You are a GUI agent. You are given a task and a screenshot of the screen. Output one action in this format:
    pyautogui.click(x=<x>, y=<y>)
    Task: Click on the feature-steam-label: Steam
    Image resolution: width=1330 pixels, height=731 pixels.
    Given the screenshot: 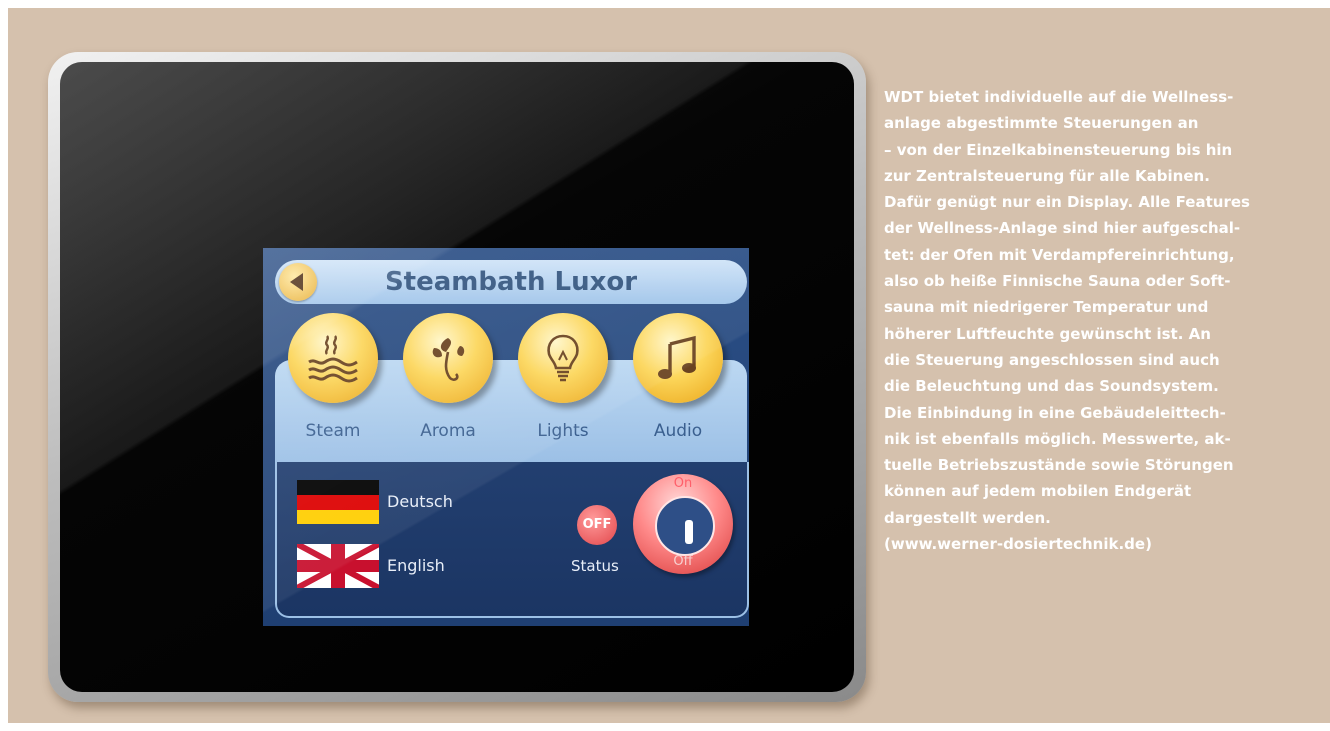 What is the action you would take?
    pyautogui.click(x=333, y=431)
    